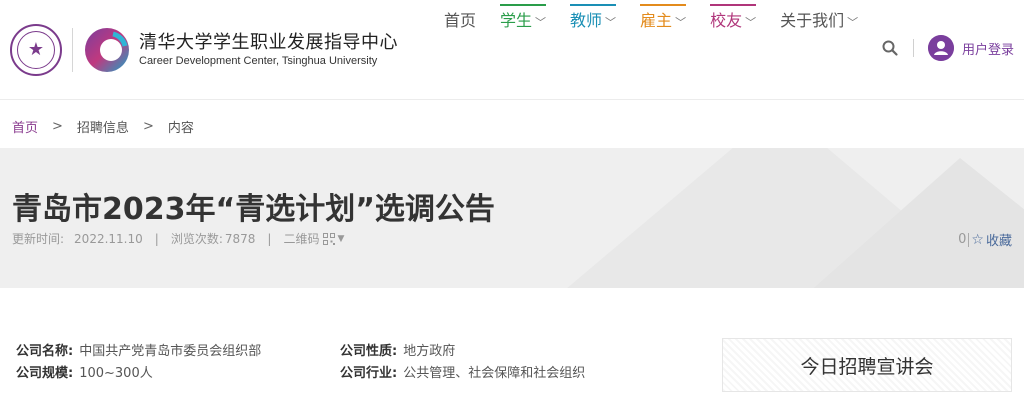 This screenshot has height=400, width=1024. What do you see at coordinates (977, 240) in the screenshot?
I see `star-icon: ☆` at bounding box center [977, 240].